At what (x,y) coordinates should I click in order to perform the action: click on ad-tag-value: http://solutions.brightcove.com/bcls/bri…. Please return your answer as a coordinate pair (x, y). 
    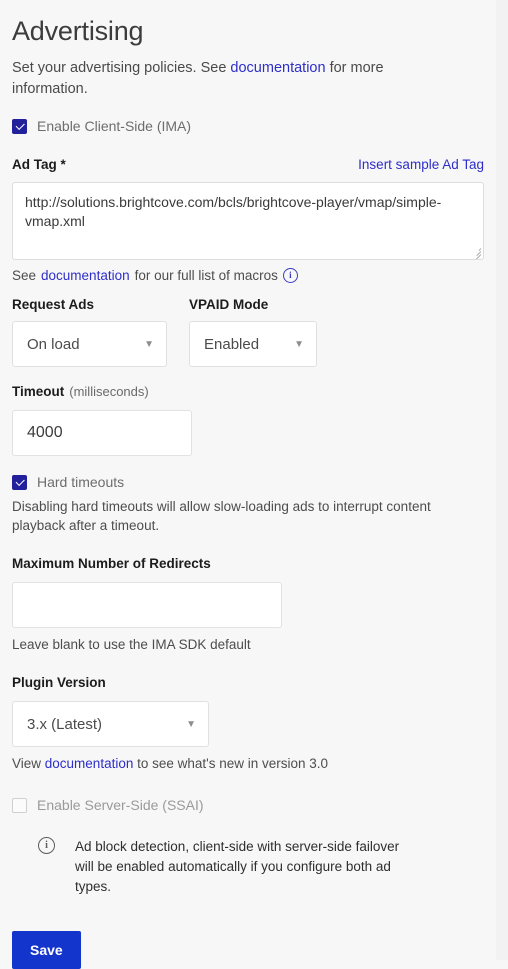
    Looking at the image, I should click on (233, 211).